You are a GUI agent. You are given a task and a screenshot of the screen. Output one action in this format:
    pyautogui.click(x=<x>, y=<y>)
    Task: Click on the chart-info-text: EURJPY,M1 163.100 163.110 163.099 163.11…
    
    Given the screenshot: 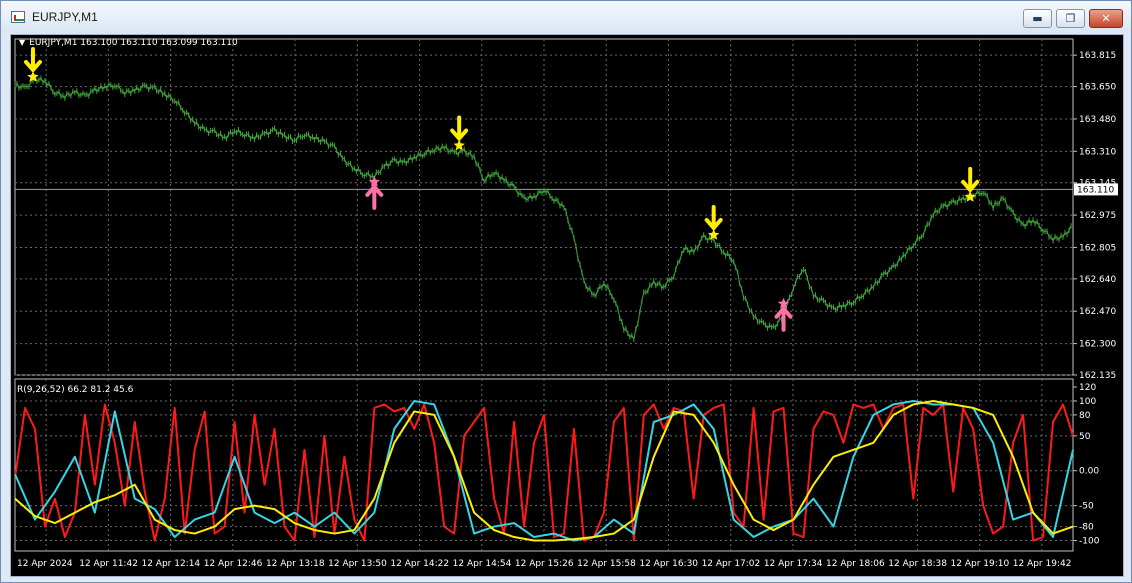 What is the action you would take?
    pyautogui.click(x=133, y=43)
    